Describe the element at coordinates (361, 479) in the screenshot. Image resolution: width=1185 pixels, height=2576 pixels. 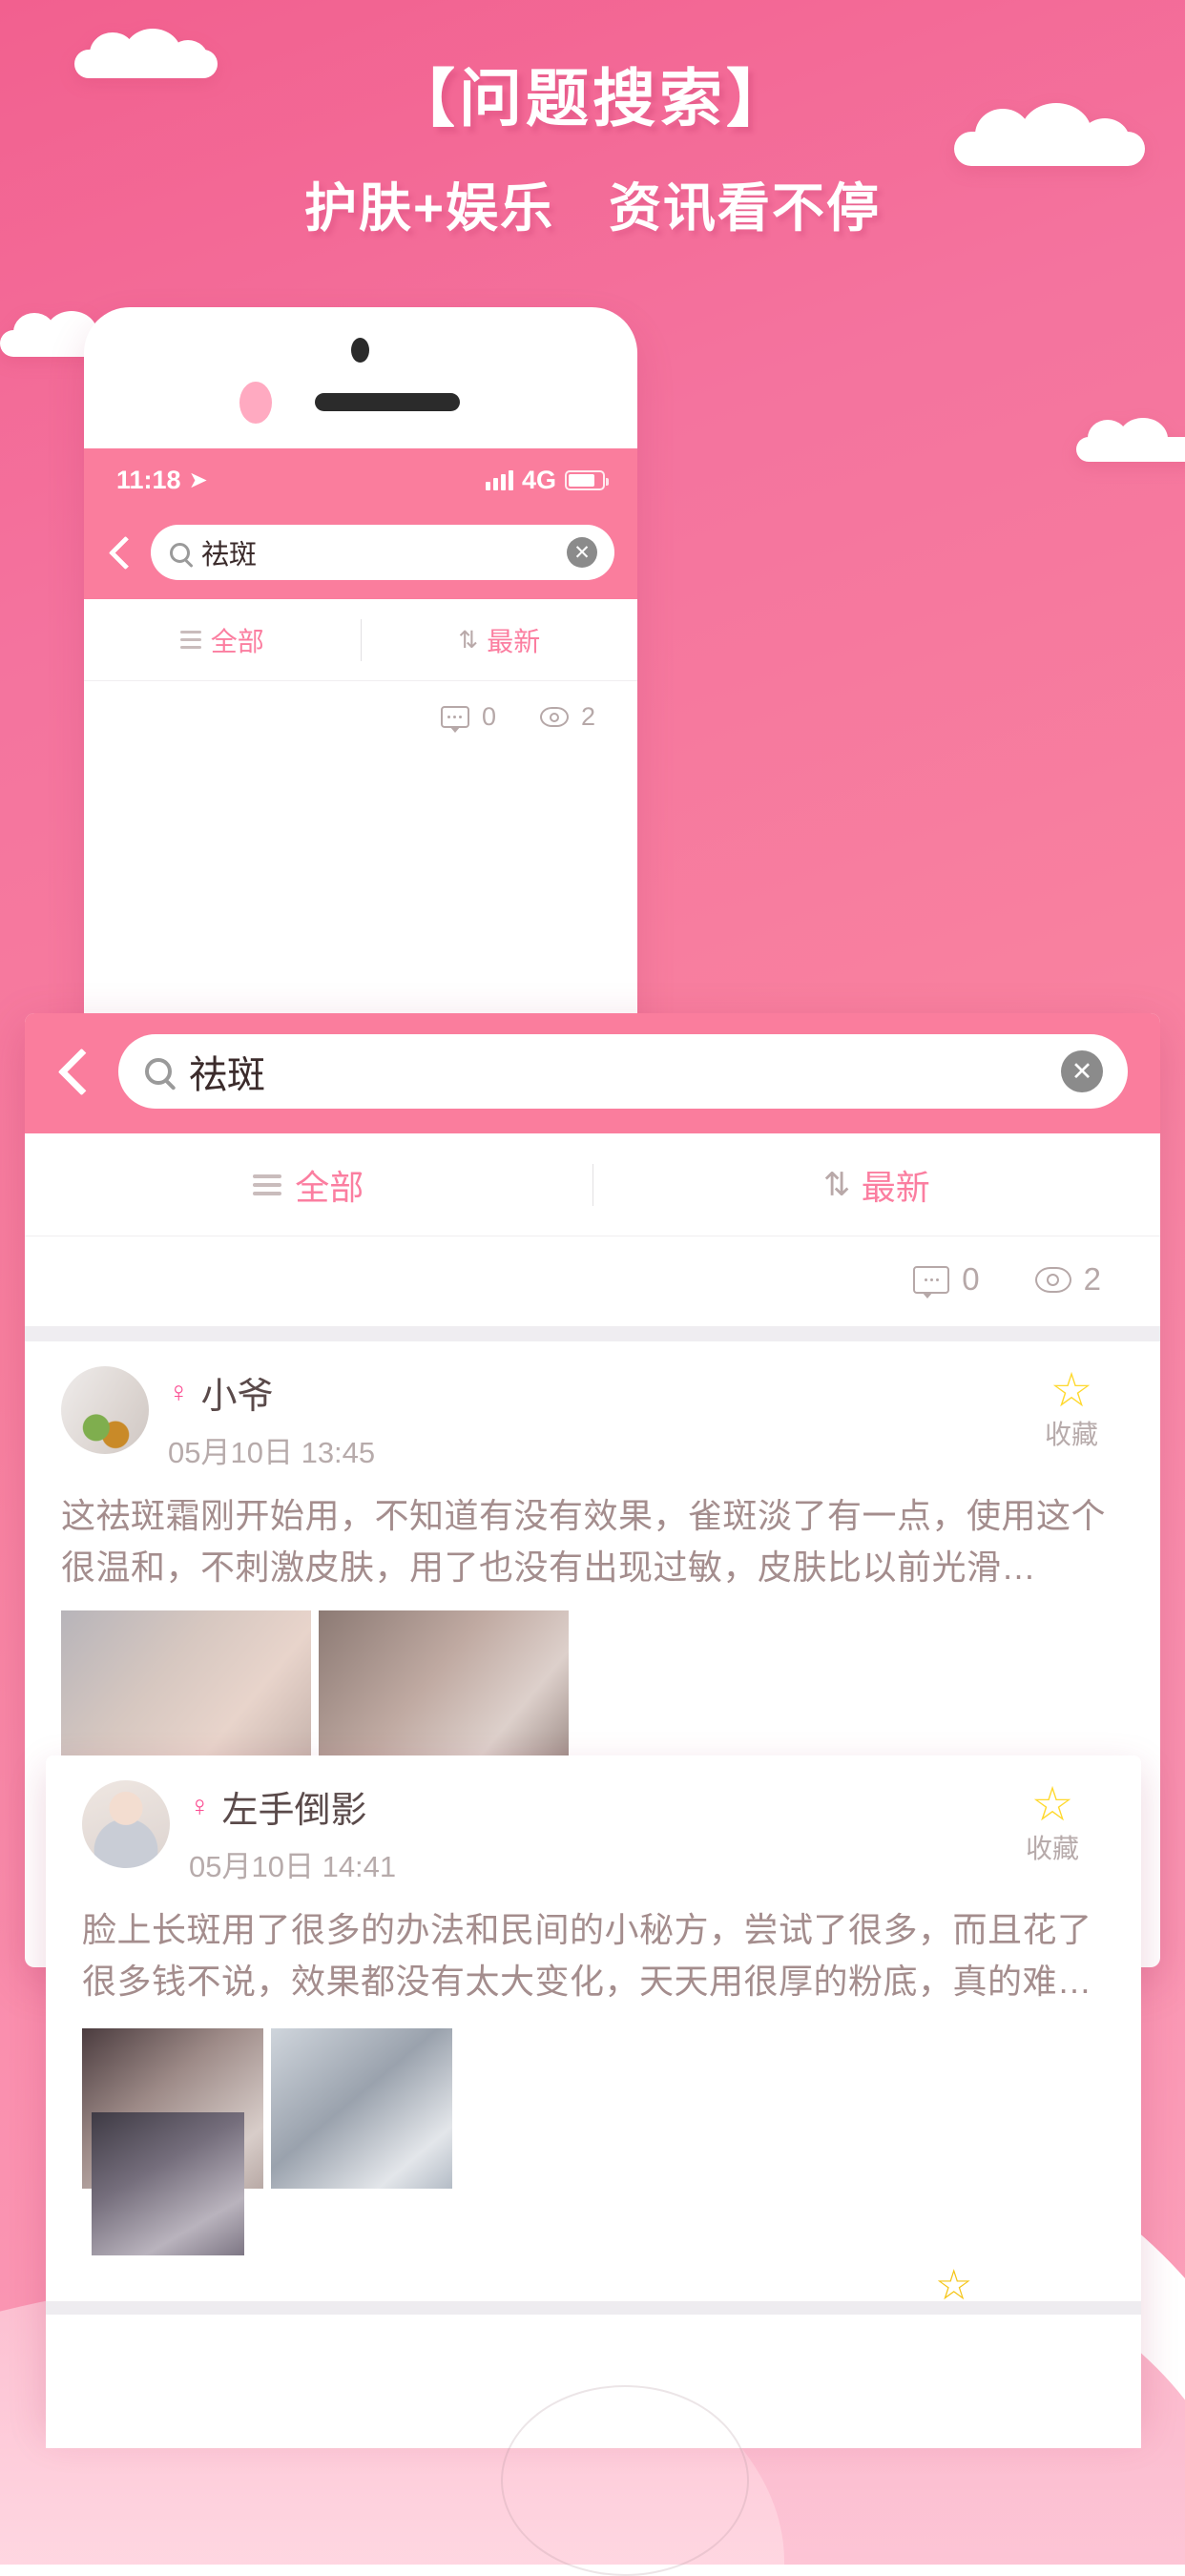
I see `status-bar: 11:18 ➤ 4G` at that location.